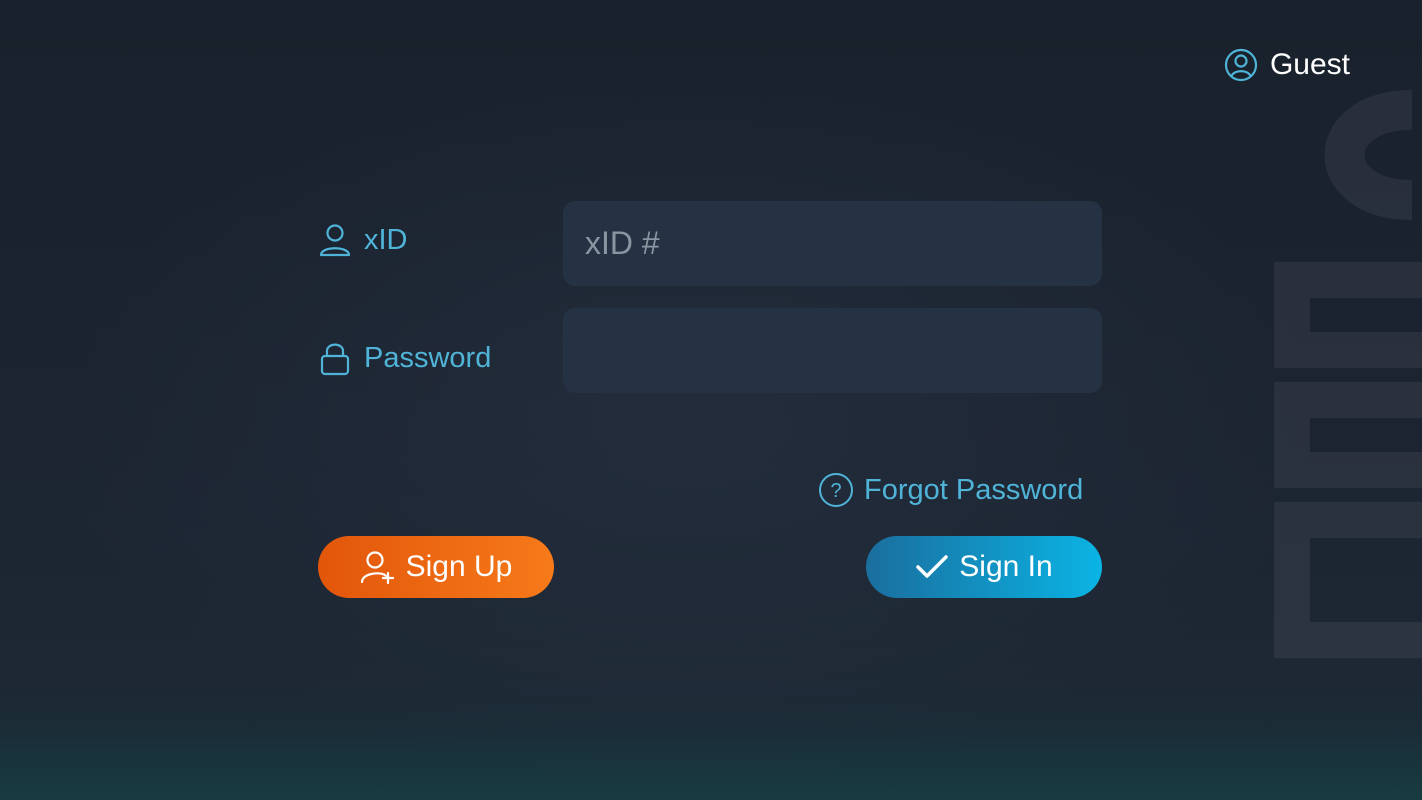  What do you see at coordinates (335, 359) in the screenshot?
I see `lock-icon` at bounding box center [335, 359].